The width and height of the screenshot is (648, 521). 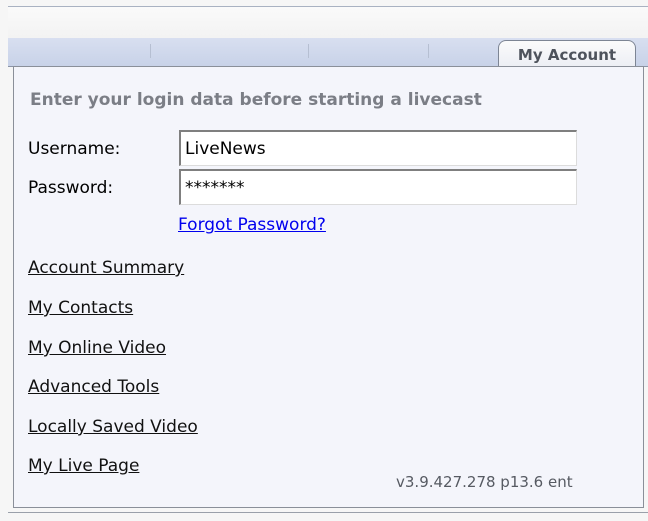 What do you see at coordinates (83, 466) in the screenshot?
I see `my-live-page-link: My Live Page` at bounding box center [83, 466].